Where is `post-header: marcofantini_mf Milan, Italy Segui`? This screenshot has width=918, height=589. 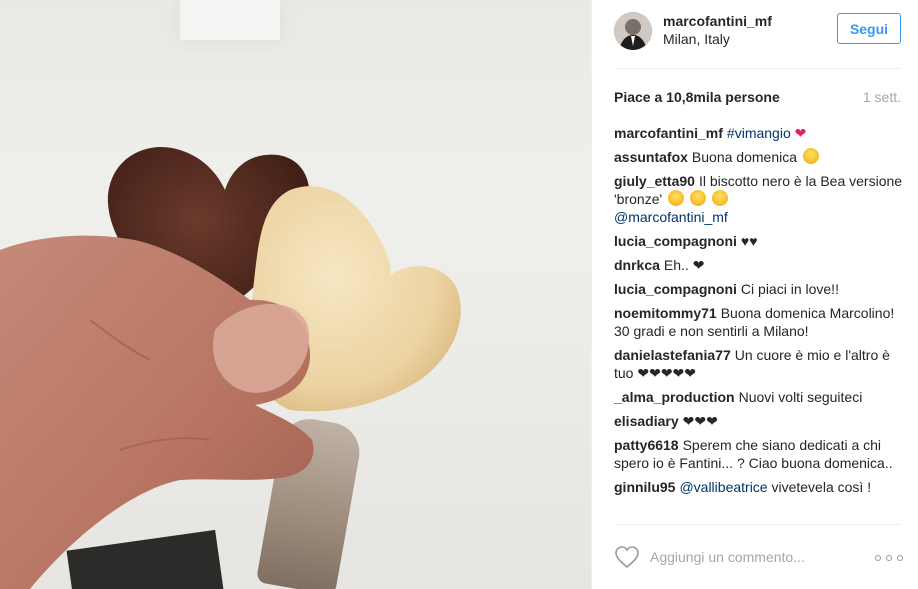
post-header: marcofantini_mf Milan, Italy Segui is located at coordinates (755, 34).